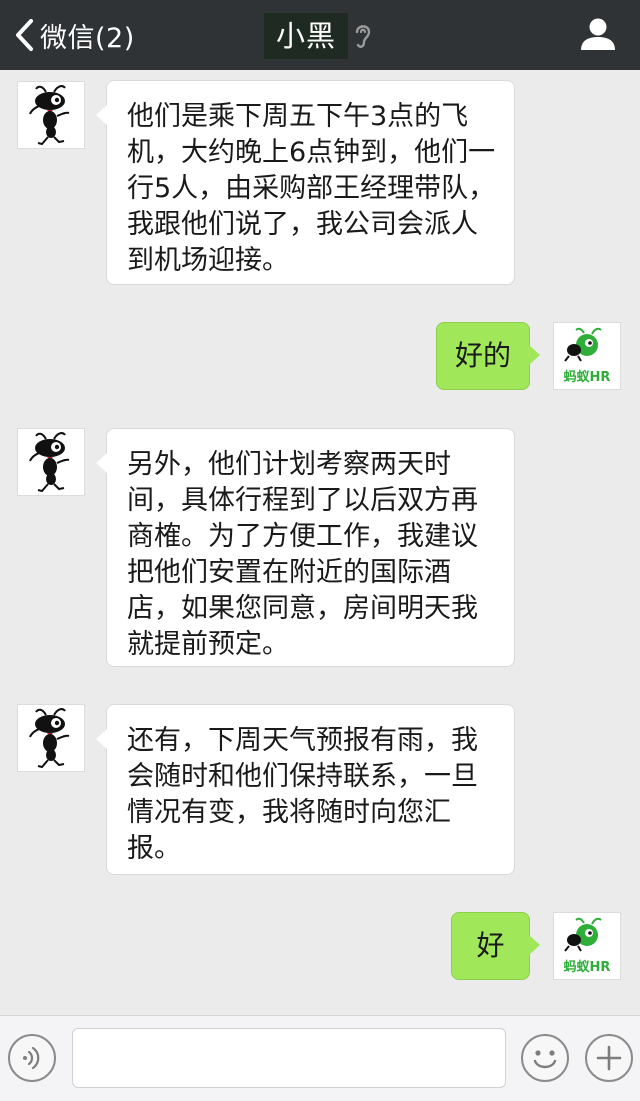 The image size is (640, 1101). I want to click on earpiece-mode-icon, so click(363, 36).